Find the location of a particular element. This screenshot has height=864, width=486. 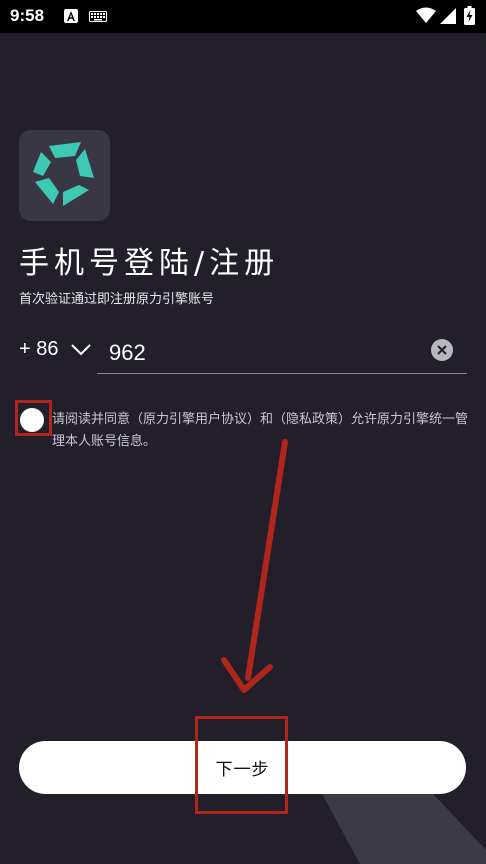

watermark-decoration is located at coordinates (403, 822).